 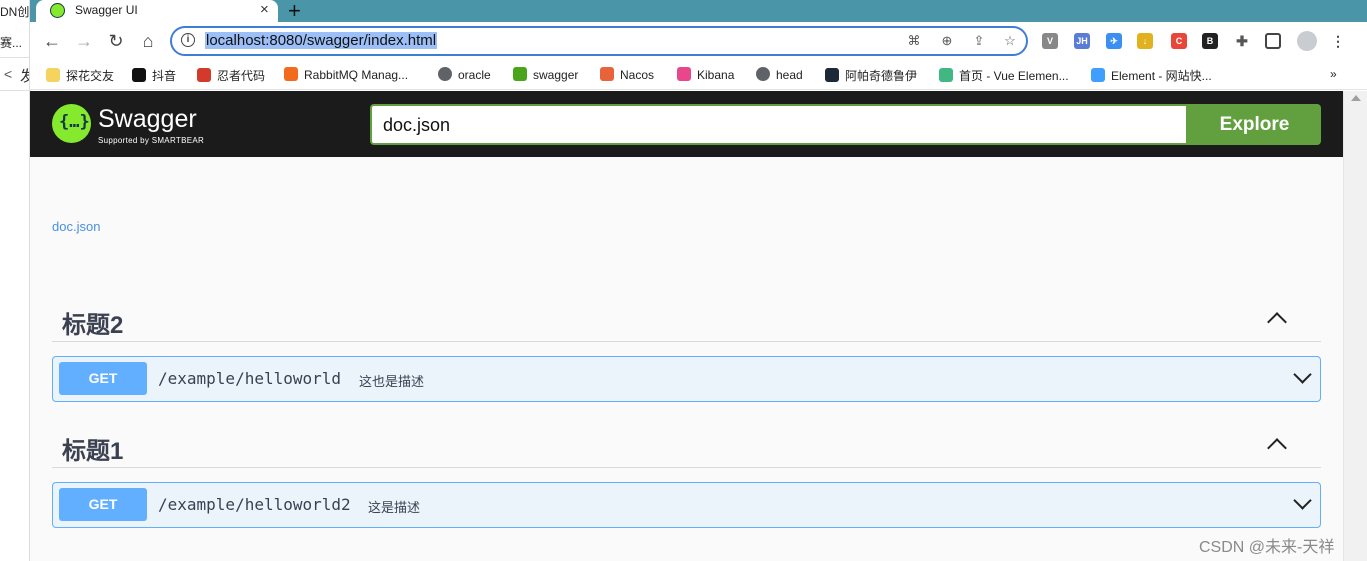 I want to click on bookmark-item: oracle, so click(x=464, y=74).